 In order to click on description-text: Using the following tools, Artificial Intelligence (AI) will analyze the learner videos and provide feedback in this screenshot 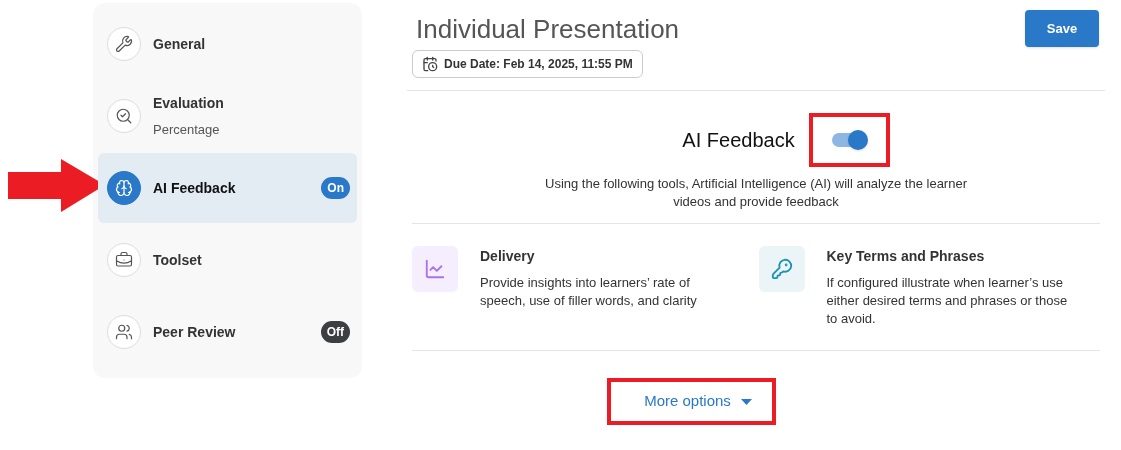, I will do `click(756, 193)`.